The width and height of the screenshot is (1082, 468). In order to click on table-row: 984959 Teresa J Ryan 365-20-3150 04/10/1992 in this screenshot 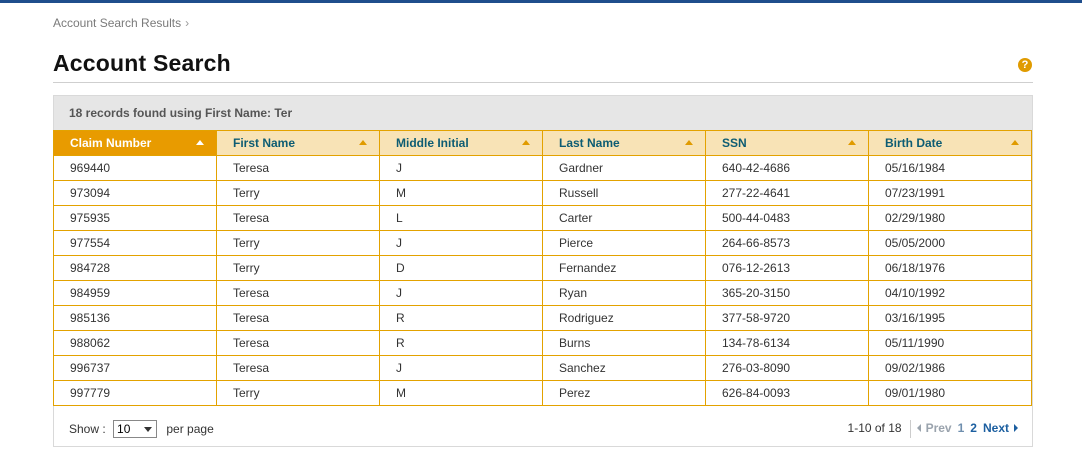, I will do `click(542, 293)`.